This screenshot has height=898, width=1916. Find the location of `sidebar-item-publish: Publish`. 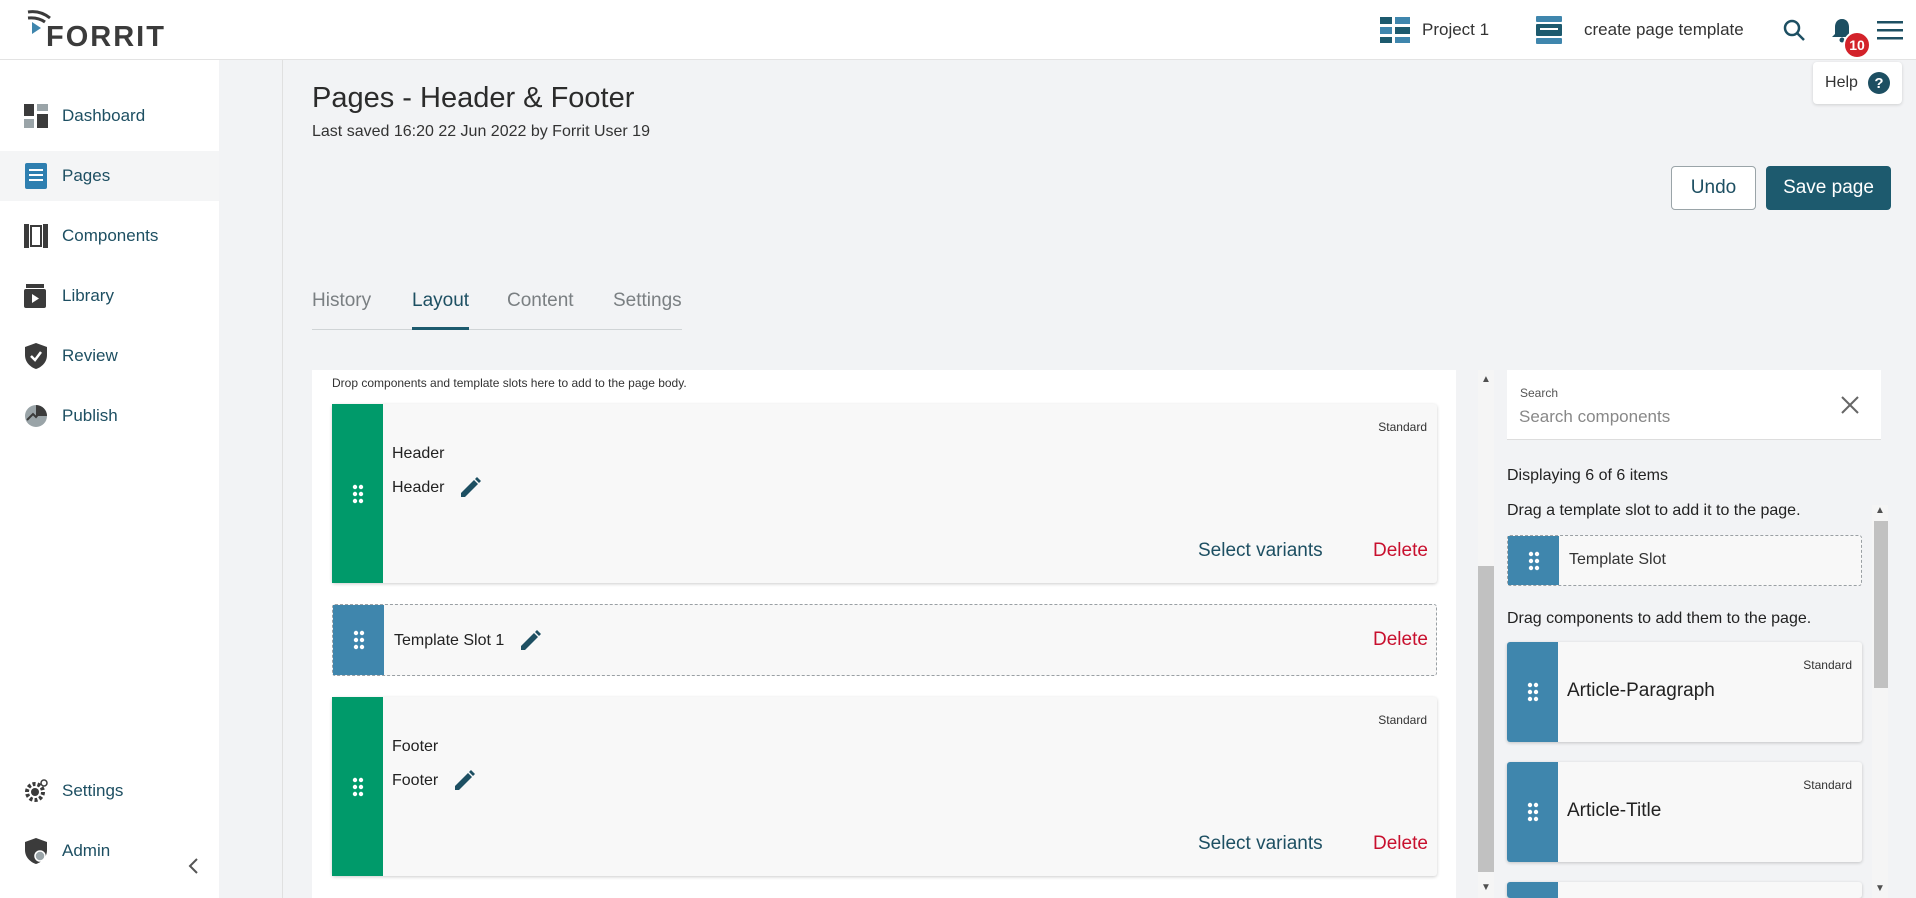

sidebar-item-publish: Publish is located at coordinates (109, 416).